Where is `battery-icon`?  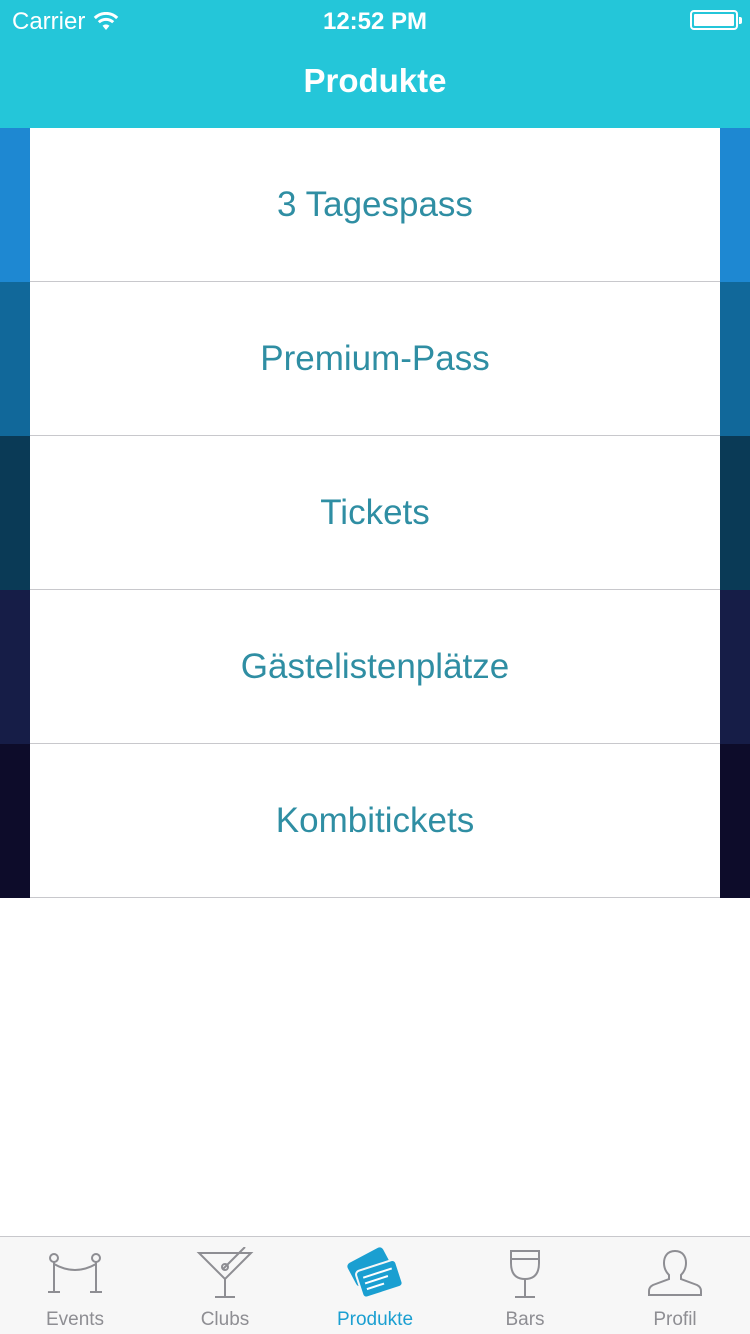 battery-icon is located at coordinates (716, 20).